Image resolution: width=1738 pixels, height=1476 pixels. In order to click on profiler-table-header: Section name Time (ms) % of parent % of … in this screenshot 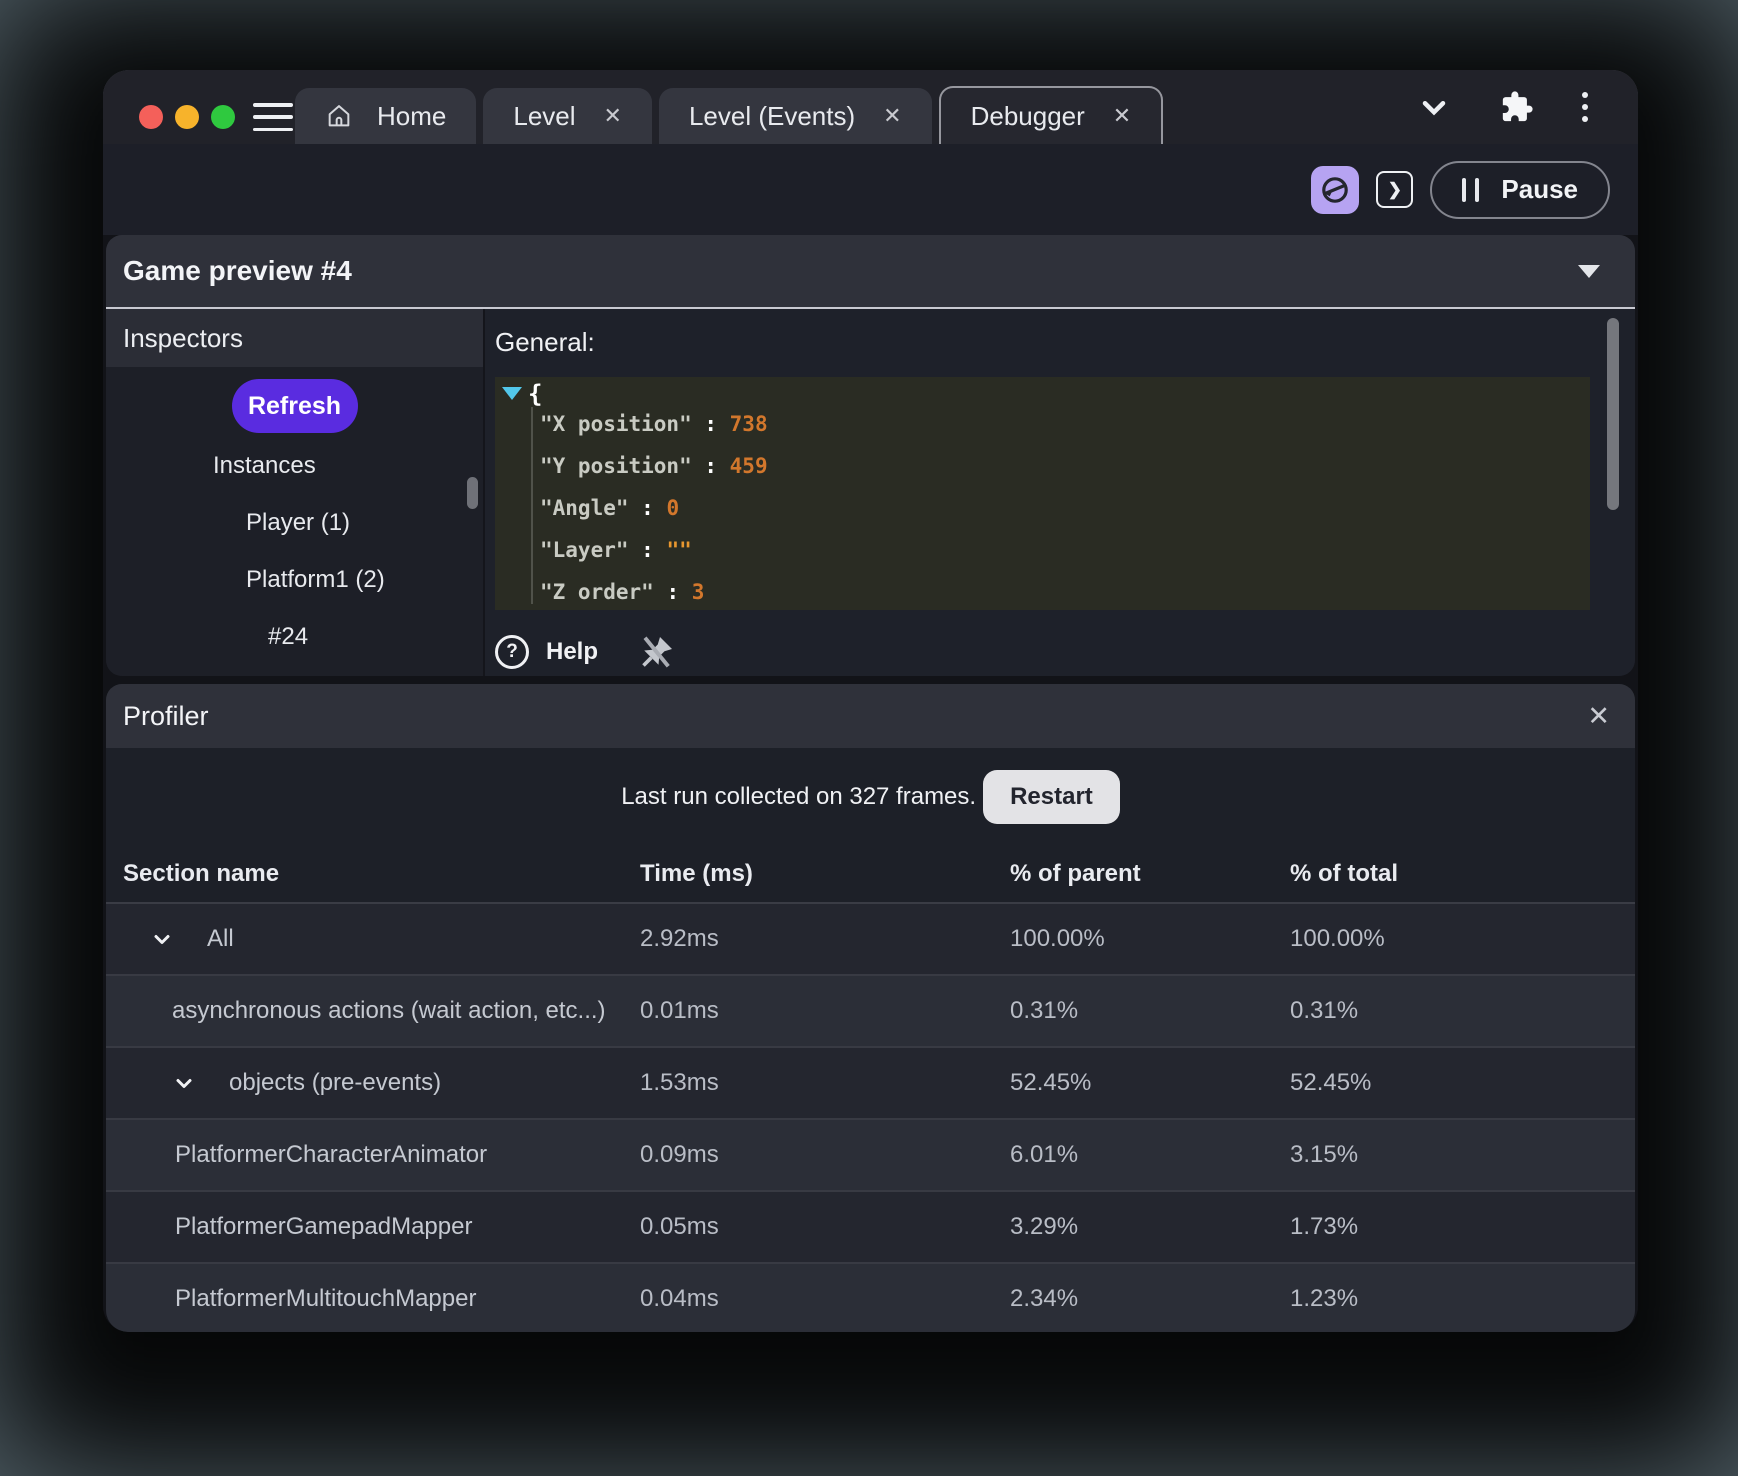, I will do `click(870, 875)`.